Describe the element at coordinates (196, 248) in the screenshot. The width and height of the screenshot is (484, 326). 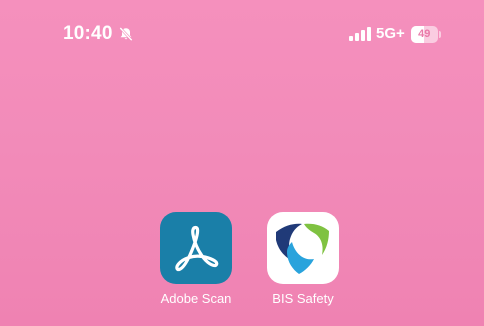
I see `adobe-acrobat-icon` at that location.